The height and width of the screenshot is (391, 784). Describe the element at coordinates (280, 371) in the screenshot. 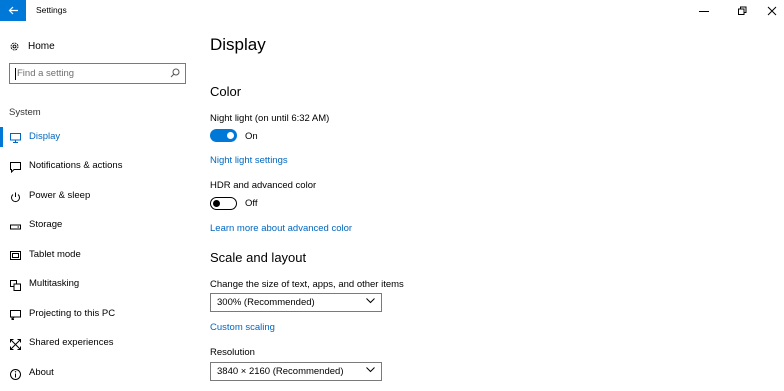

I see `resolution-dropdown-value: 3840 × 2160 (Recommended)` at that location.